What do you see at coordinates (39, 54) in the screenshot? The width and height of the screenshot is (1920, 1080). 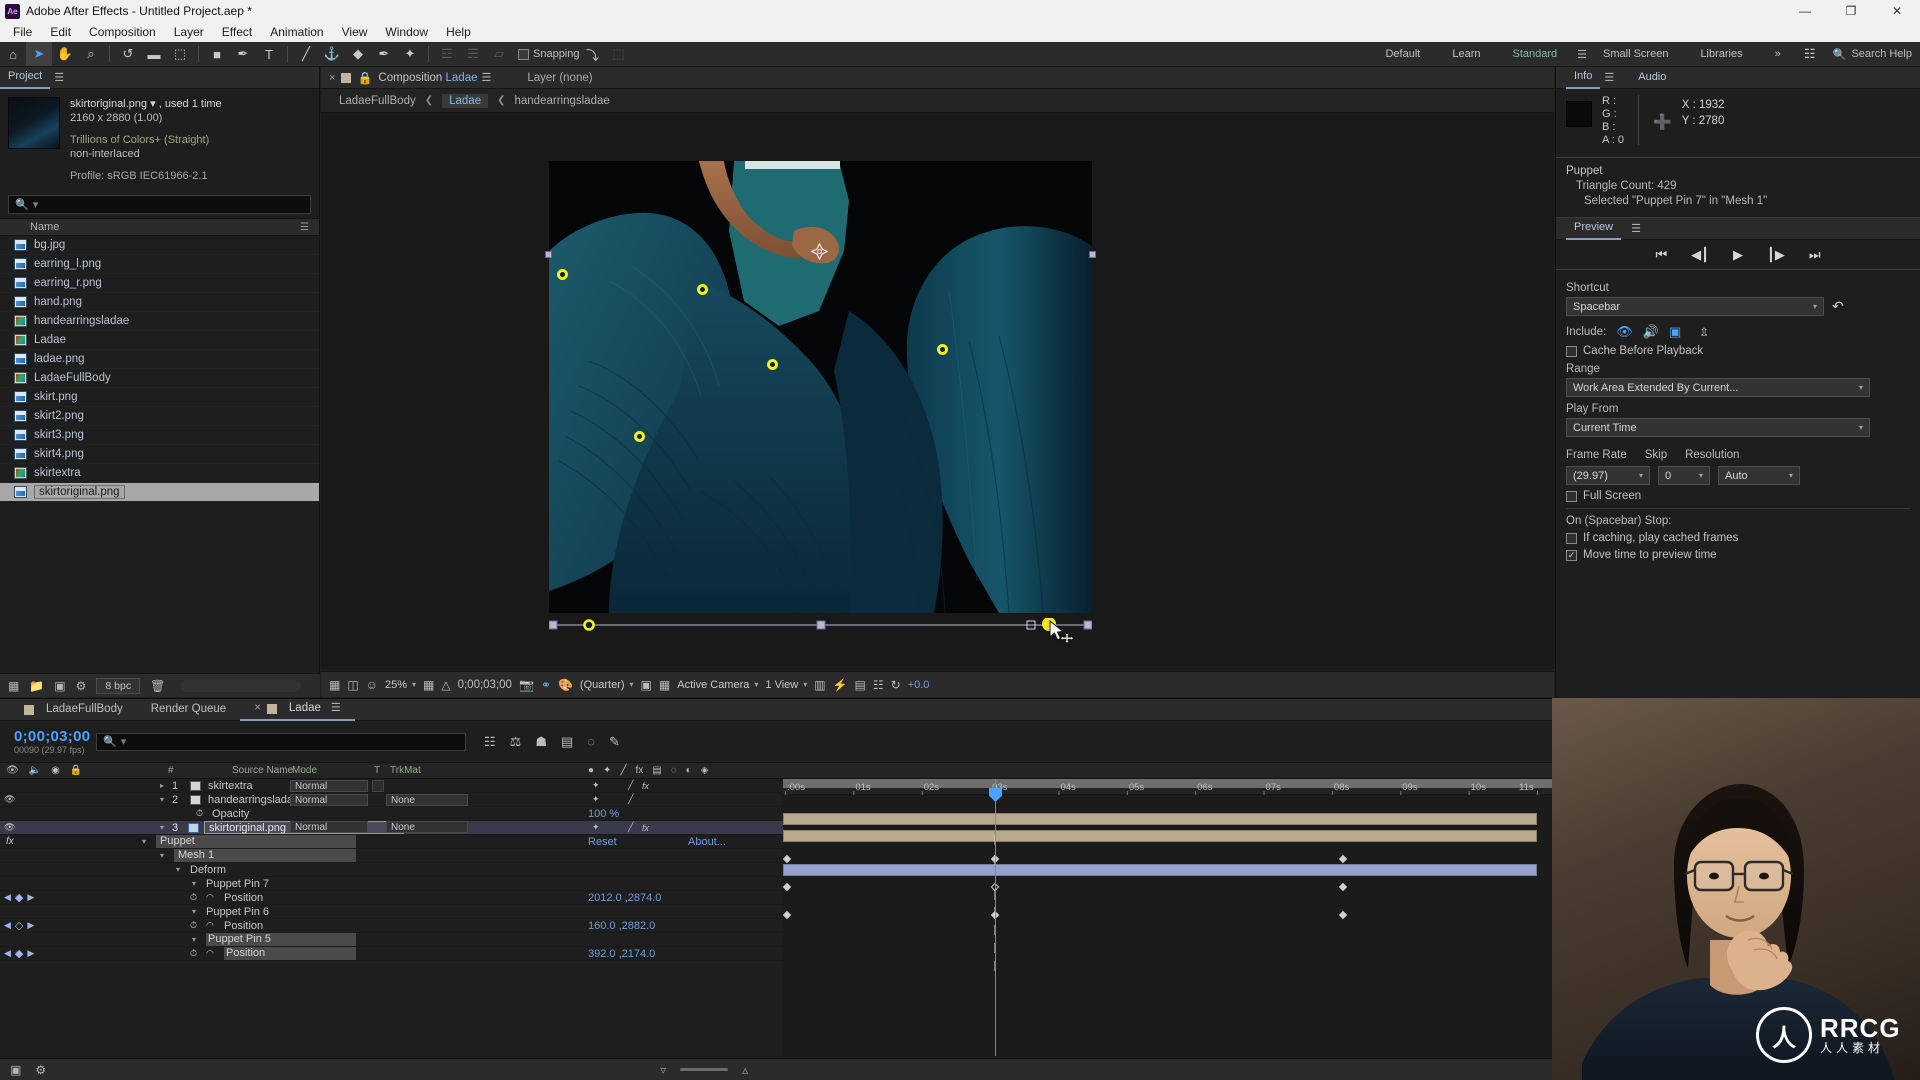 I see `selection-tool-icon: ➤` at bounding box center [39, 54].